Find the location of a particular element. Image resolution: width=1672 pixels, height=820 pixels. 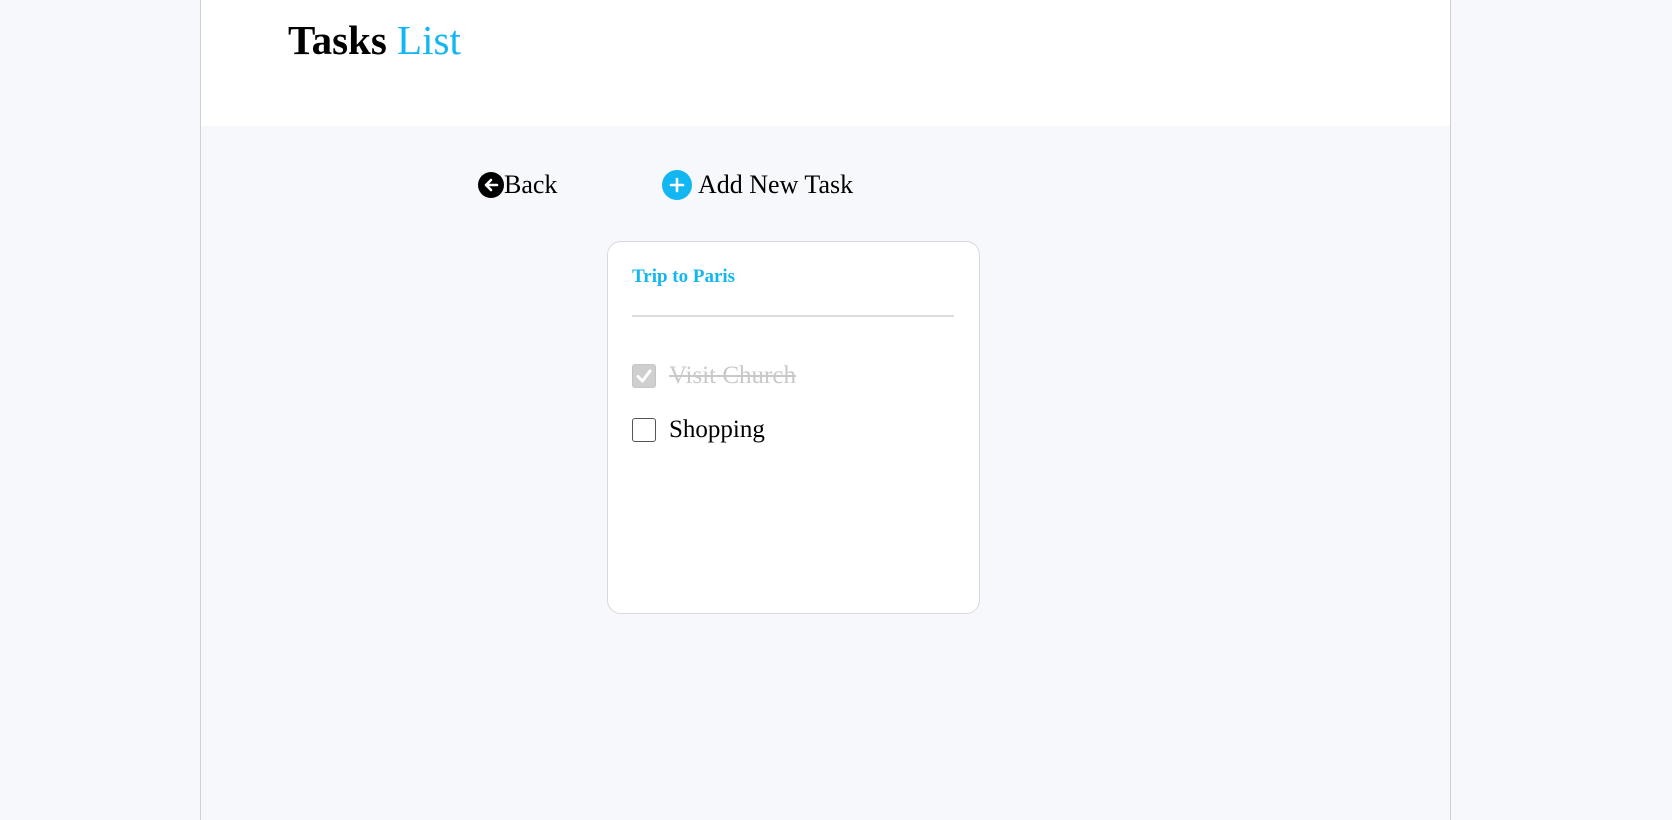

task-item: Shopping is located at coordinates (698, 430).